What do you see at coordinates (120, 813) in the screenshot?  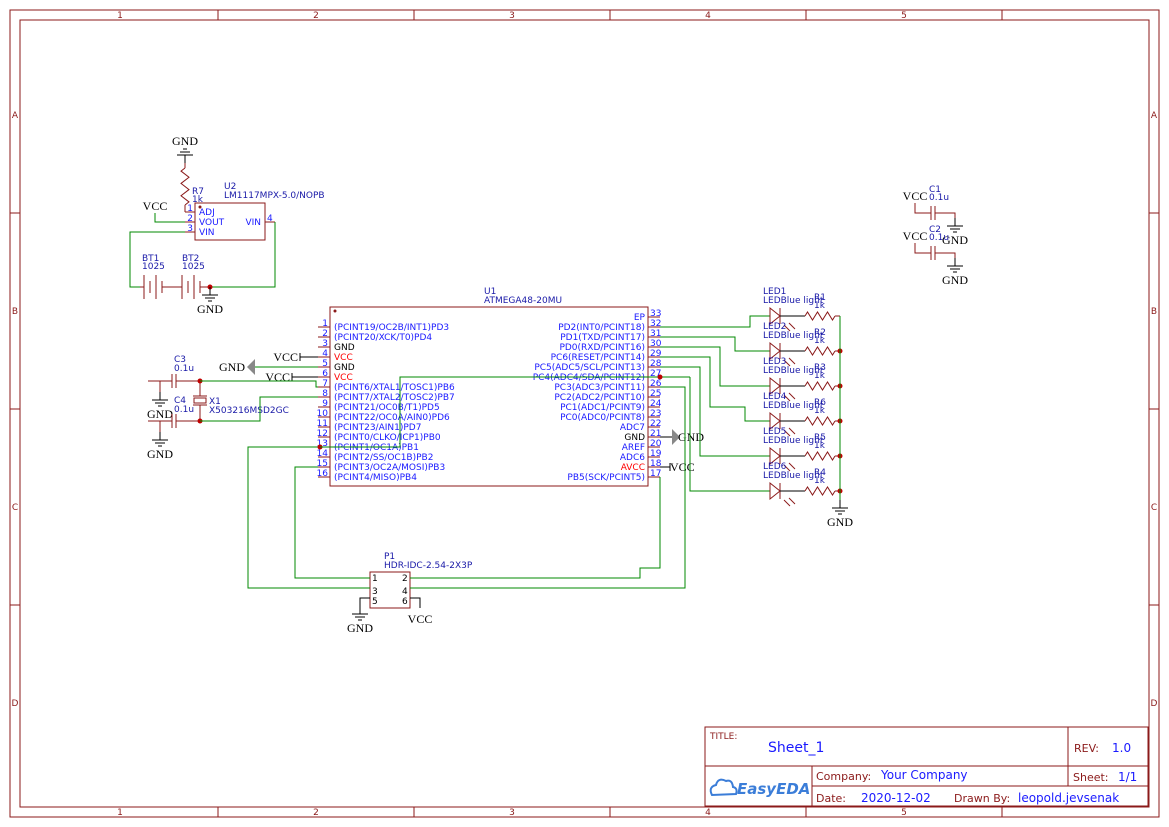 I see `column-label: 1` at bounding box center [120, 813].